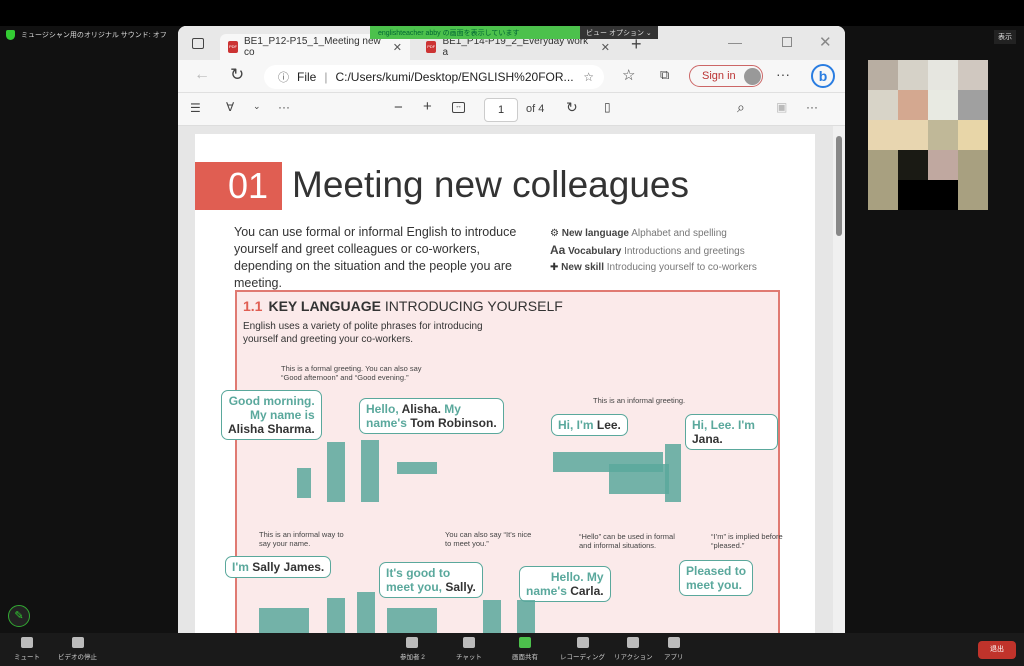 Image resolution: width=1024 pixels, height=666 pixels. I want to click on rotate-icon: ↻, so click(572, 107).